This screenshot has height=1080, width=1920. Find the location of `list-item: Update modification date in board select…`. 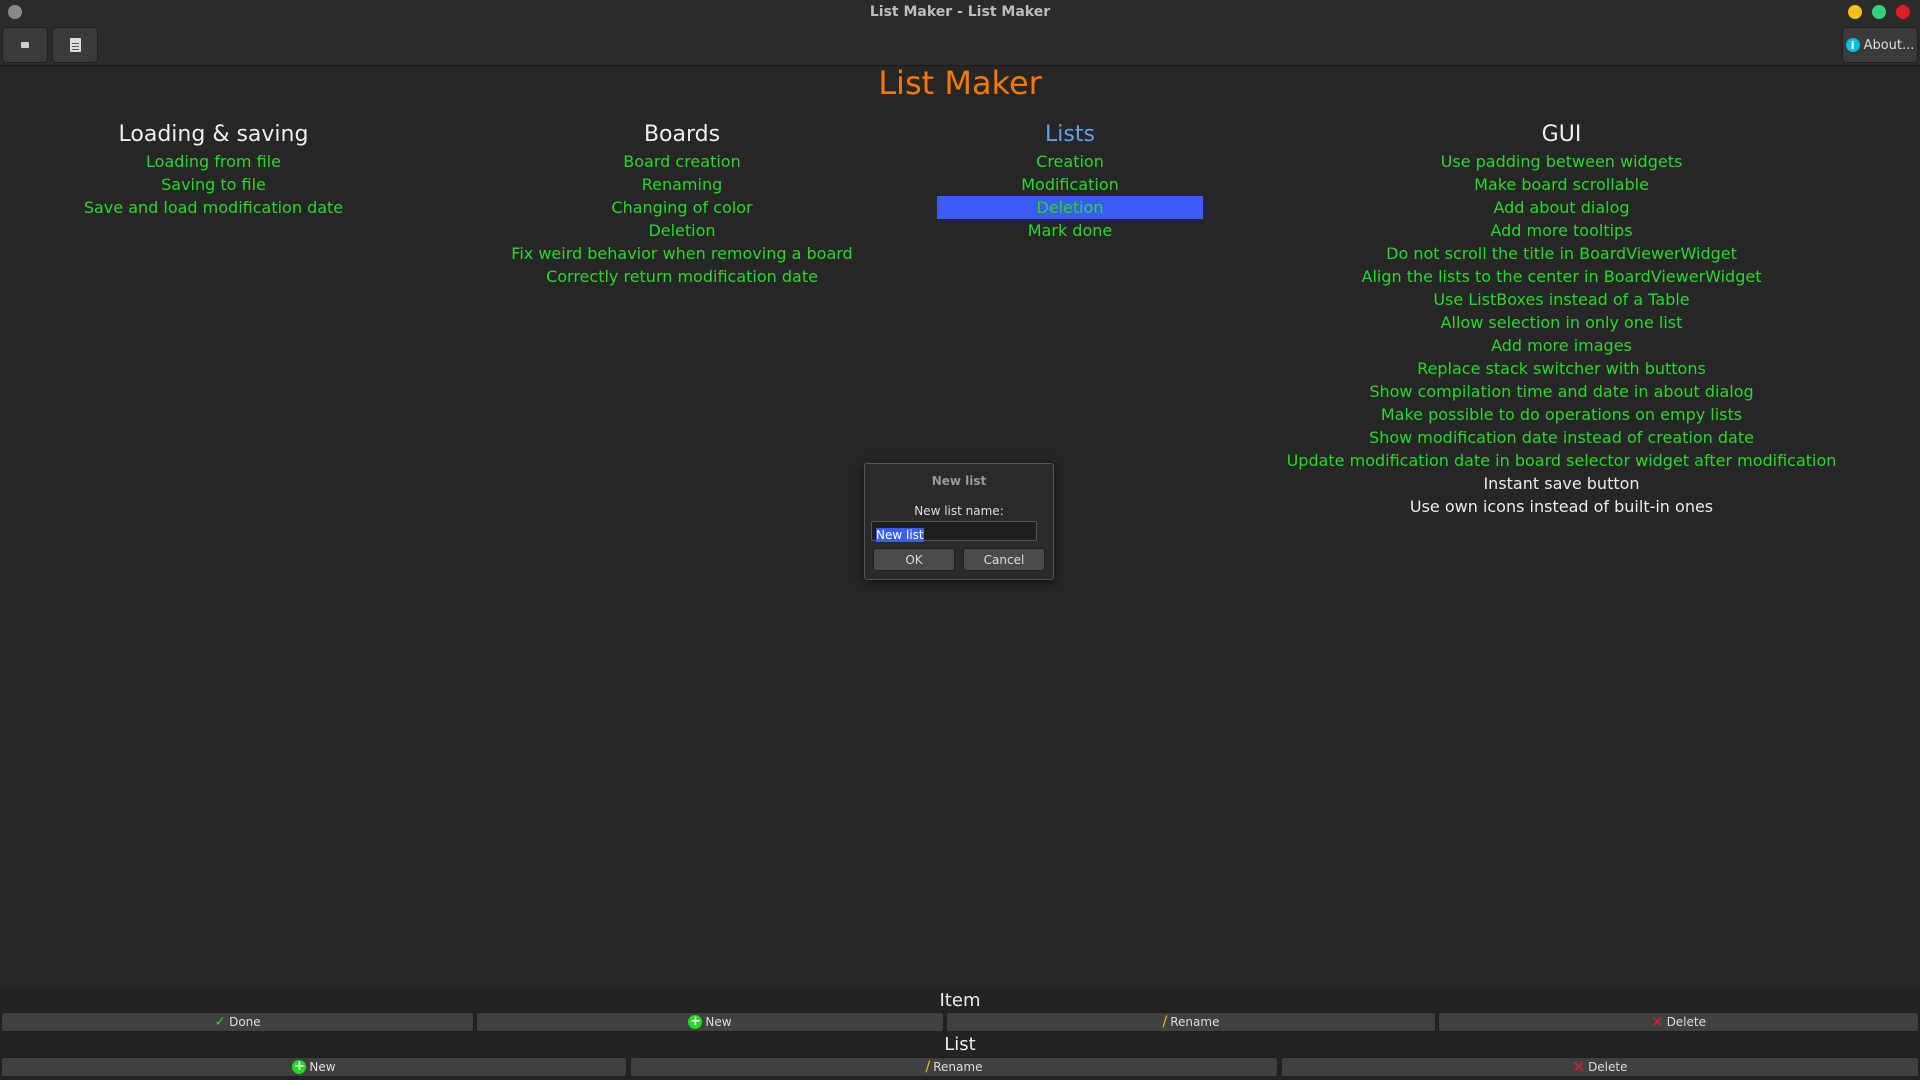

list-item: Update modification date in board select… is located at coordinates (1561, 460).